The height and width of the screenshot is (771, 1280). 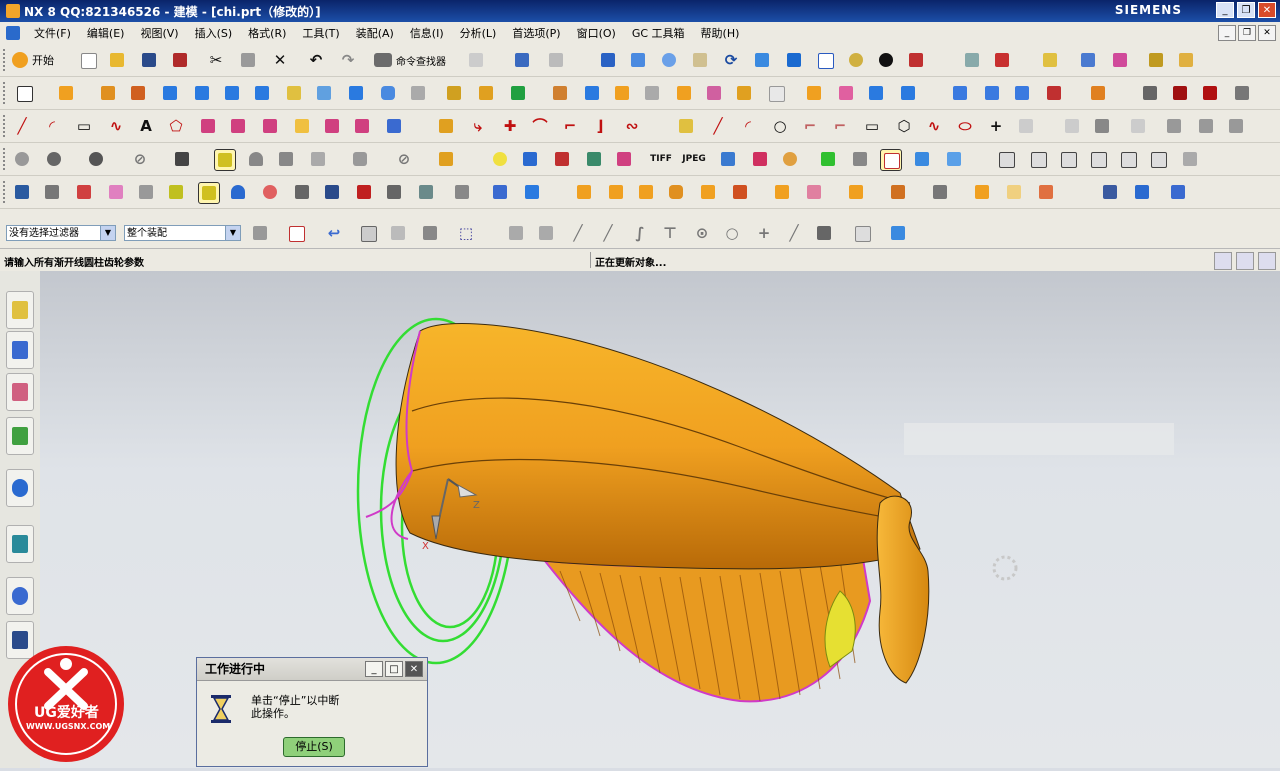 What do you see at coordinates (872, 126) in the screenshot?
I see `sketch-rectangle-icon: ▭` at bounding box center [872, 126].